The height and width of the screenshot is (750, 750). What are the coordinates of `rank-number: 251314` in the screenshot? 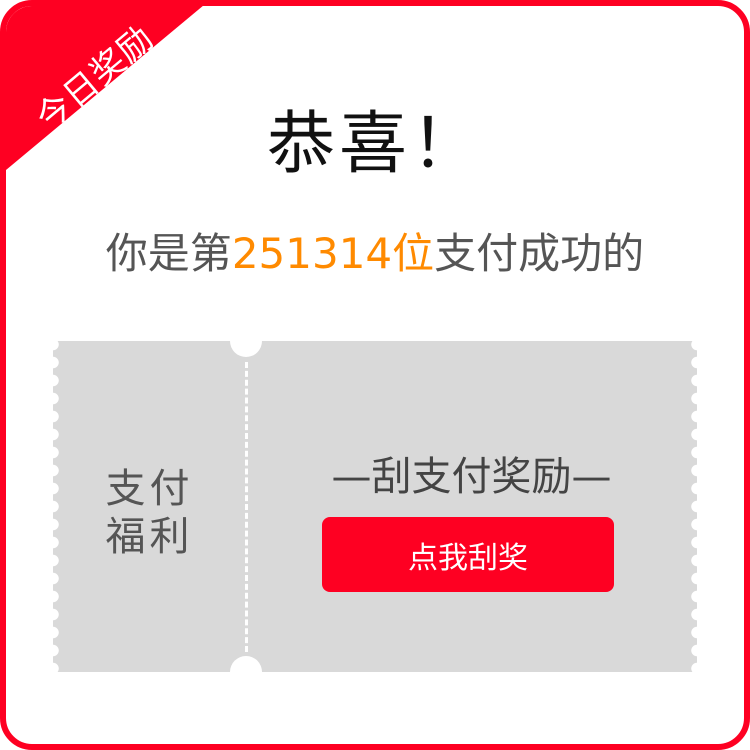 It's located at (312, 253).